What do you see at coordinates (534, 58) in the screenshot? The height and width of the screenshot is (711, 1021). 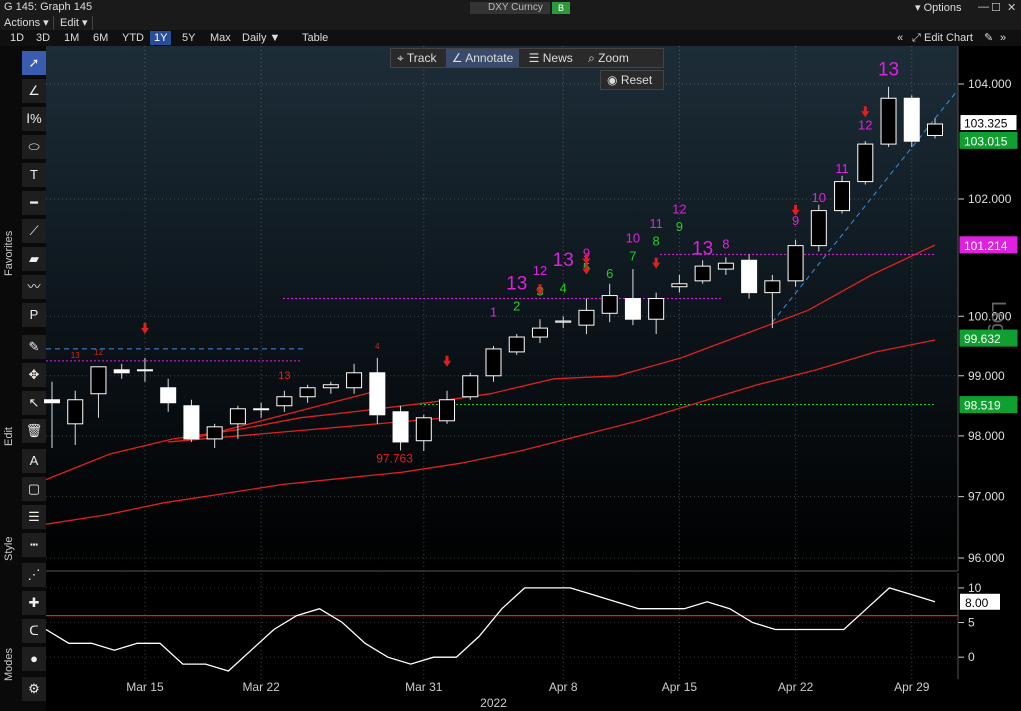 I see `news-icon: ☰` at bounding box center [534, 58].